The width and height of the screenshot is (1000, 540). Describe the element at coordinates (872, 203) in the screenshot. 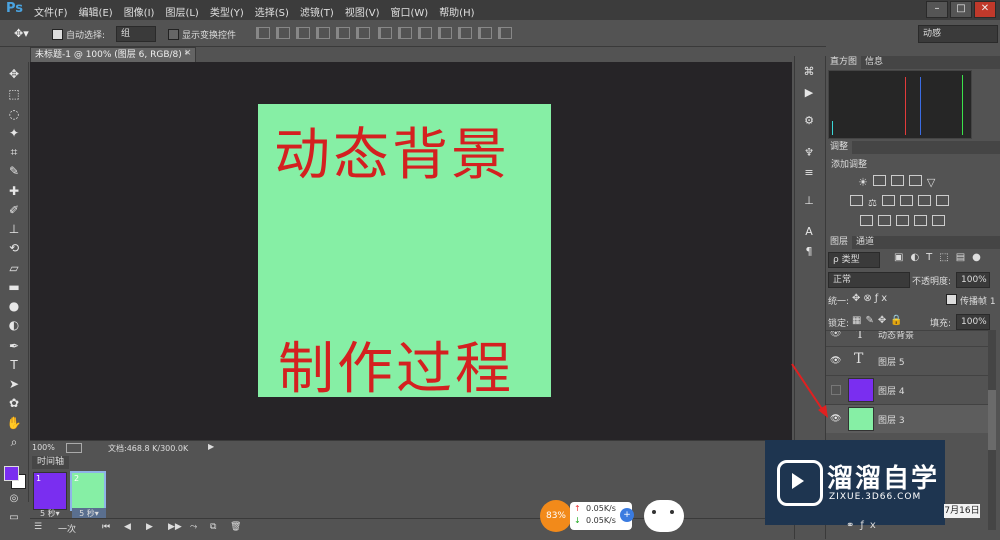

I see `balance-icon: ⚖` at that location.